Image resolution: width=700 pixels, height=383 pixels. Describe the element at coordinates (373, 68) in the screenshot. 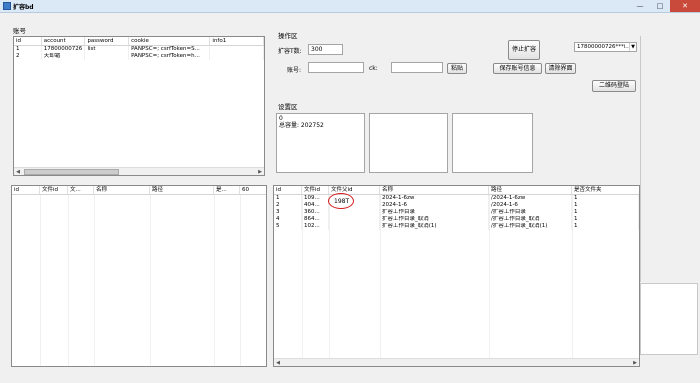

I see `ck-label: ck:` at that location.